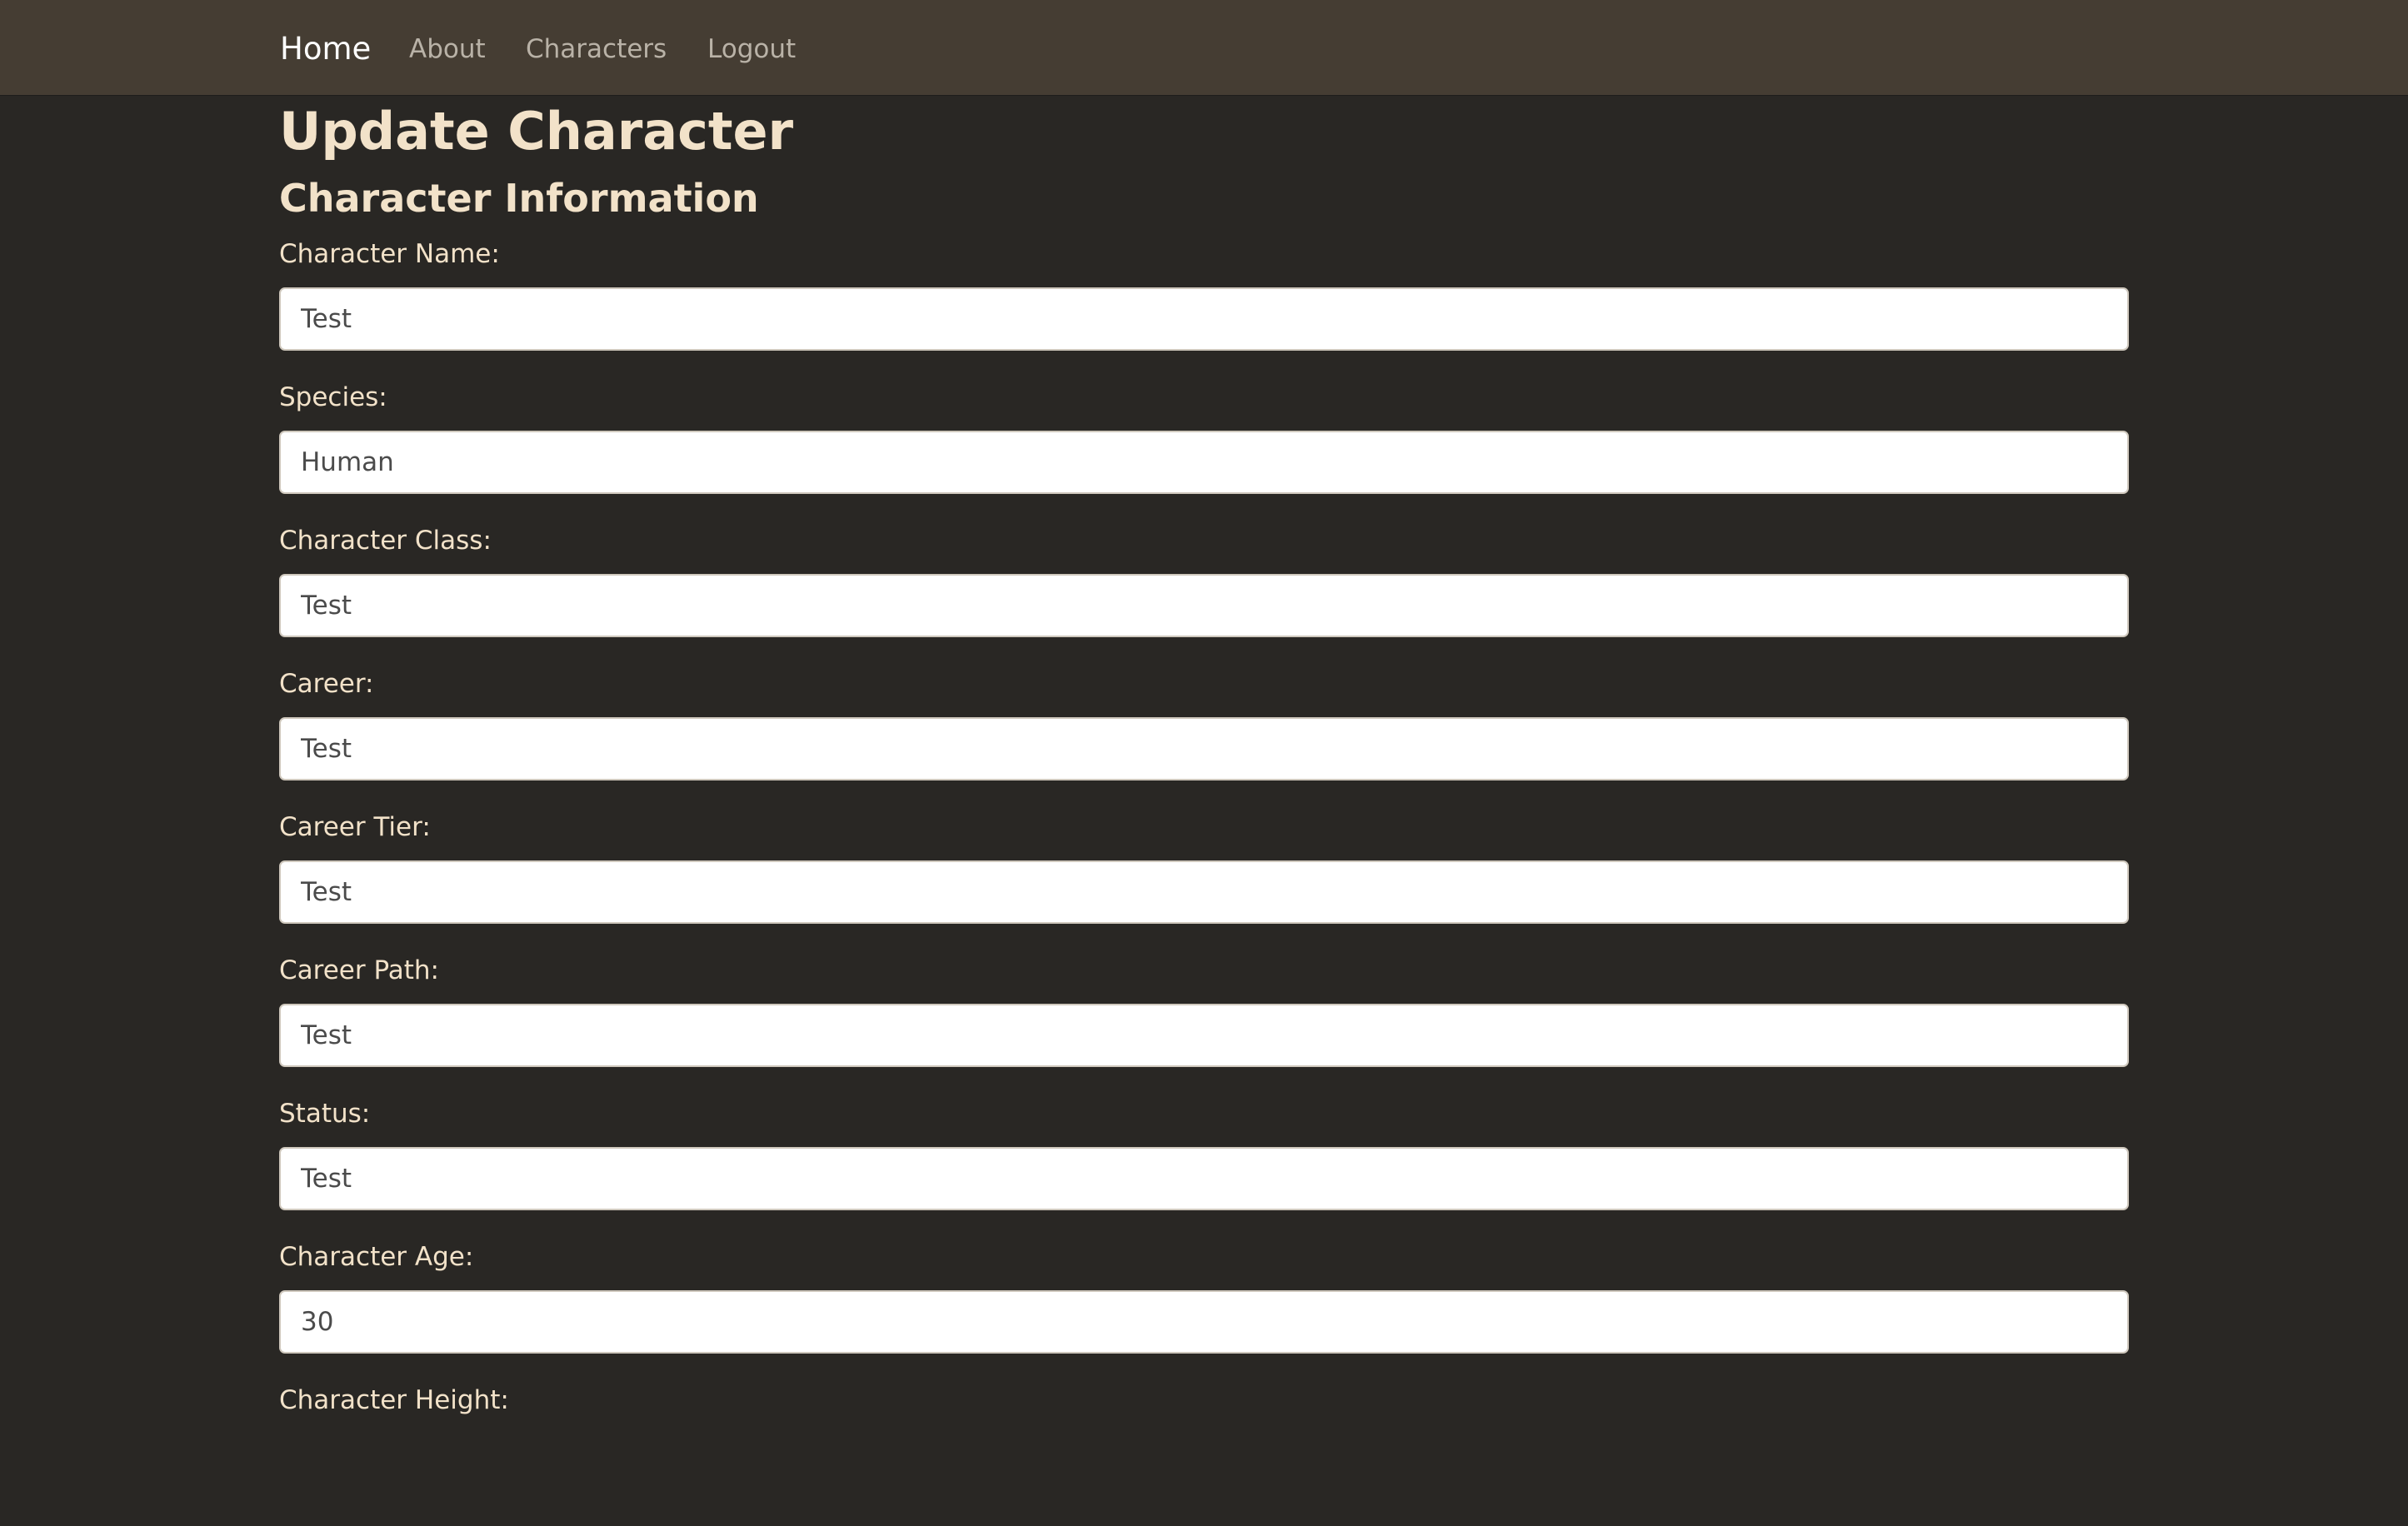 Image resolution: width=2408 pixels, height=1526 pixels. Describe the element at coordinates (1204, 1178) in the screenshot. I see `status-input` at that location.